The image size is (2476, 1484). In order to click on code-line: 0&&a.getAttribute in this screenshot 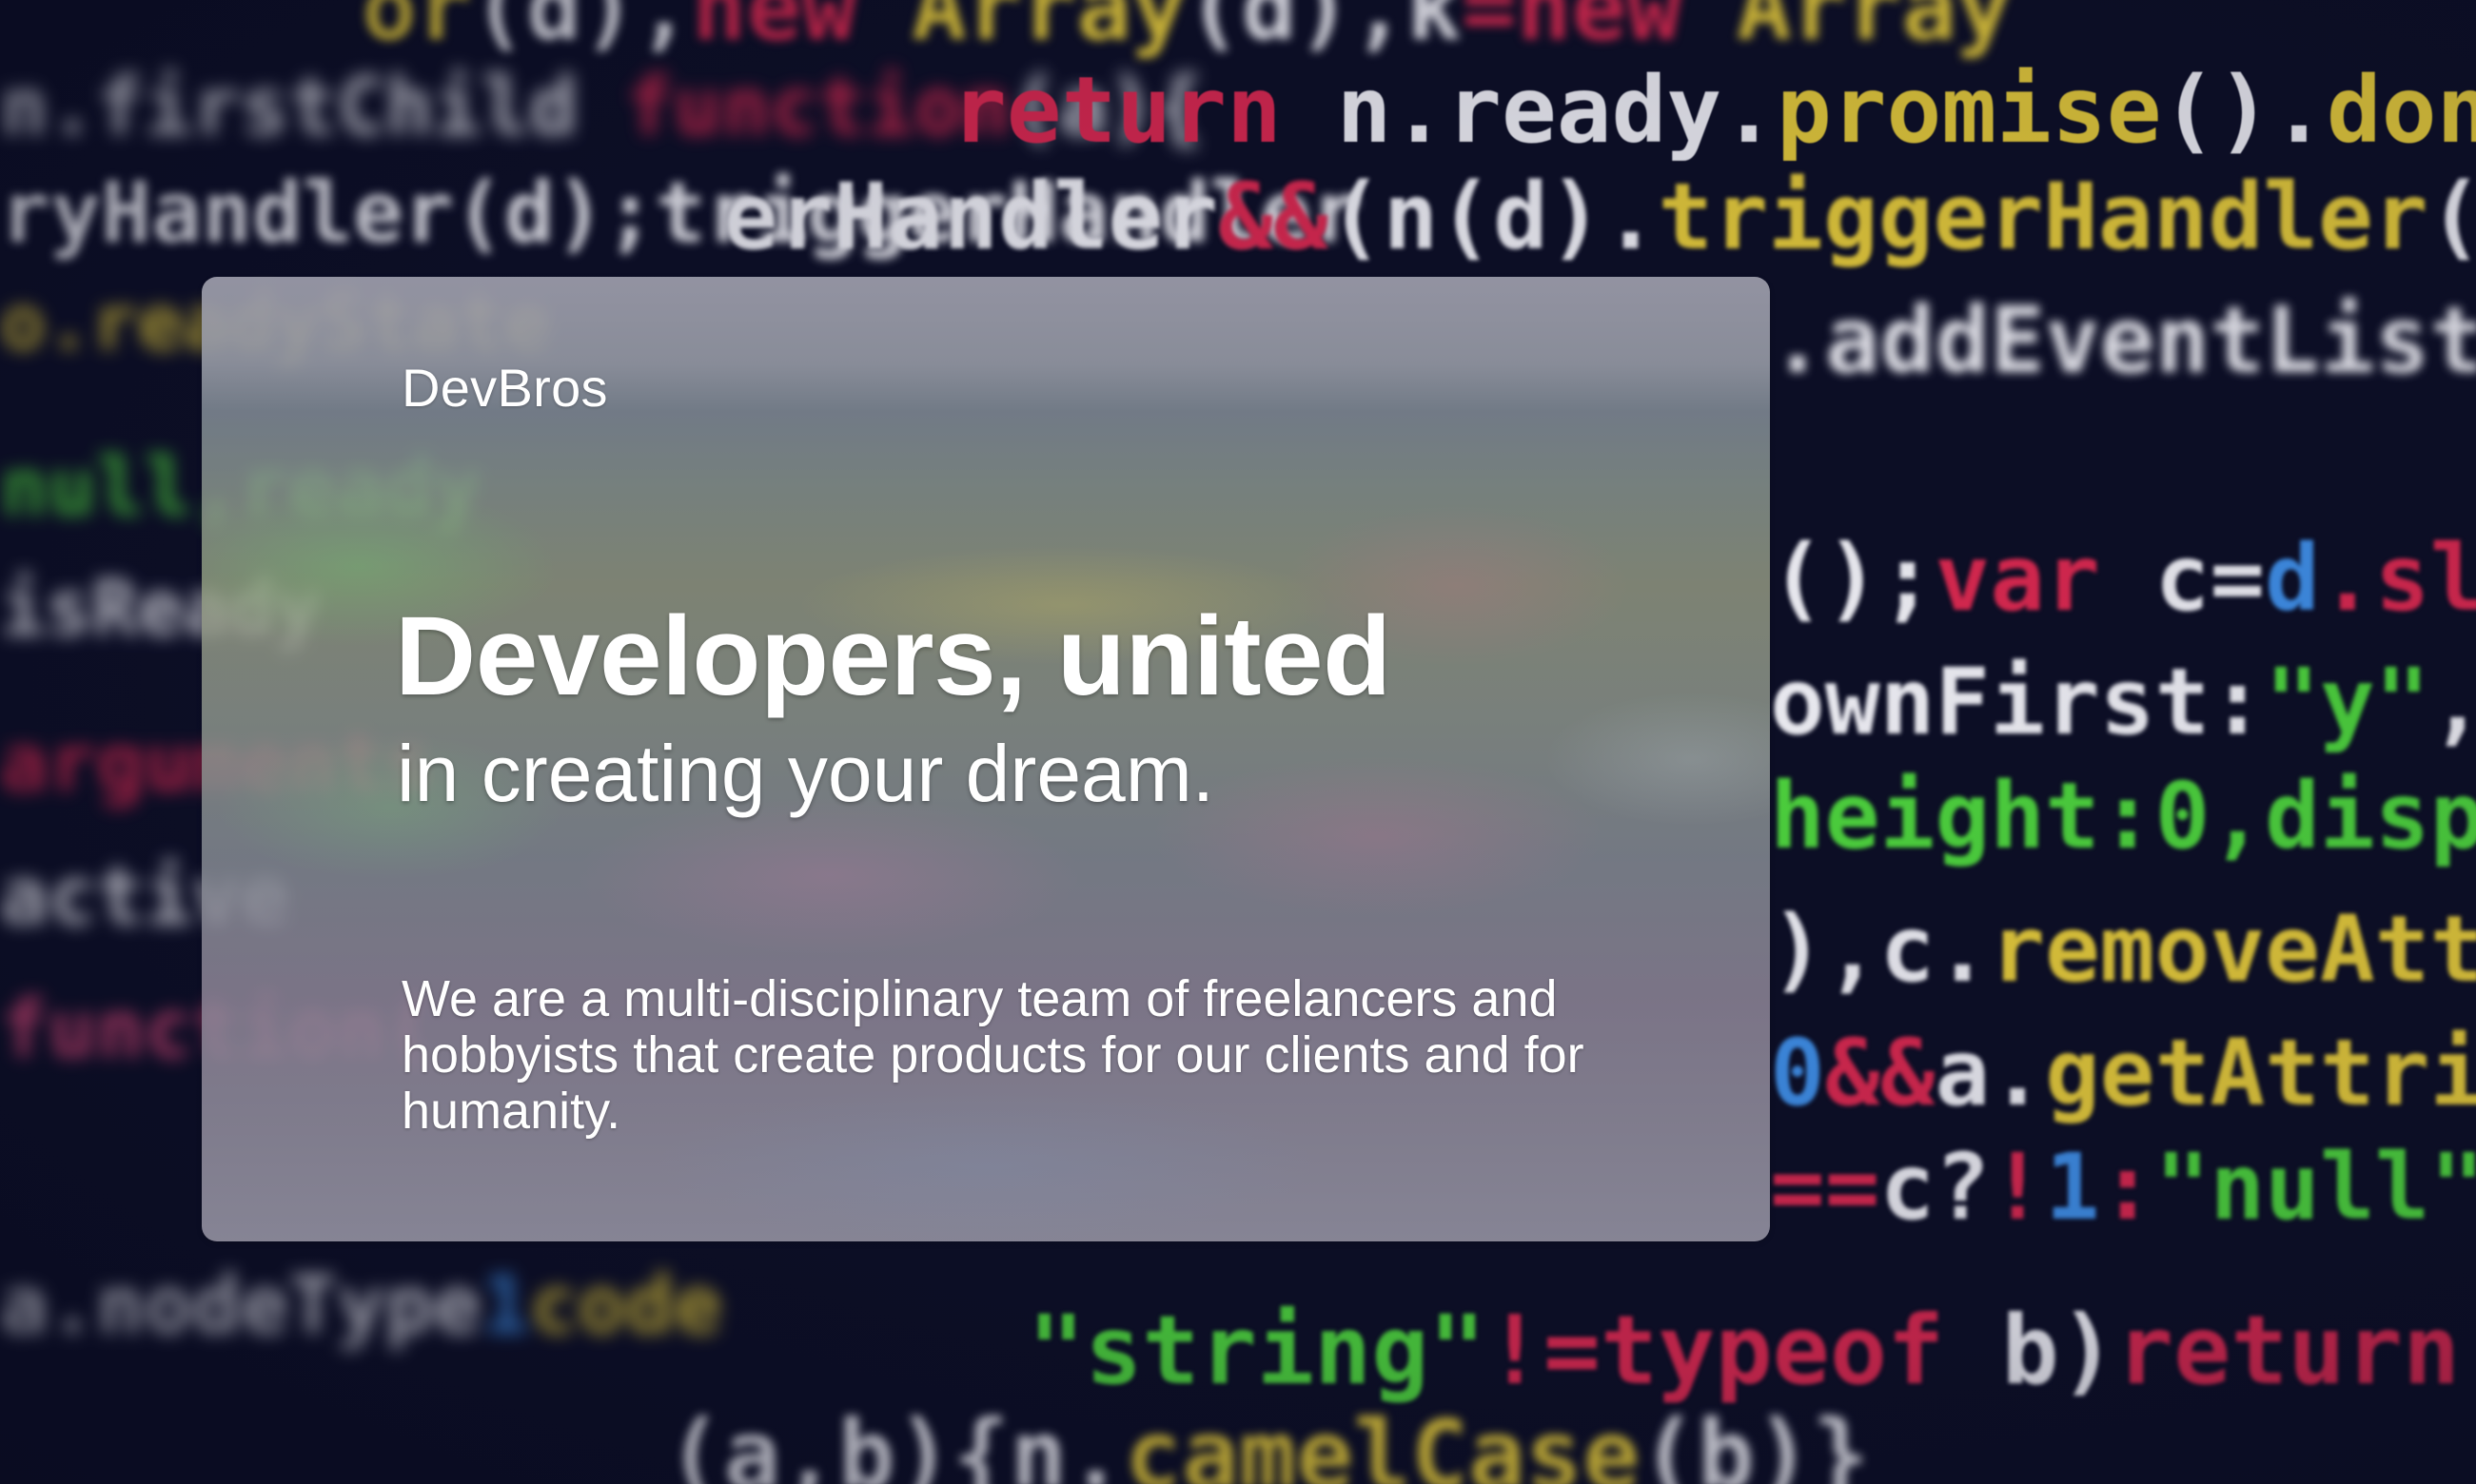, I will do `click(2123, 1073)`.